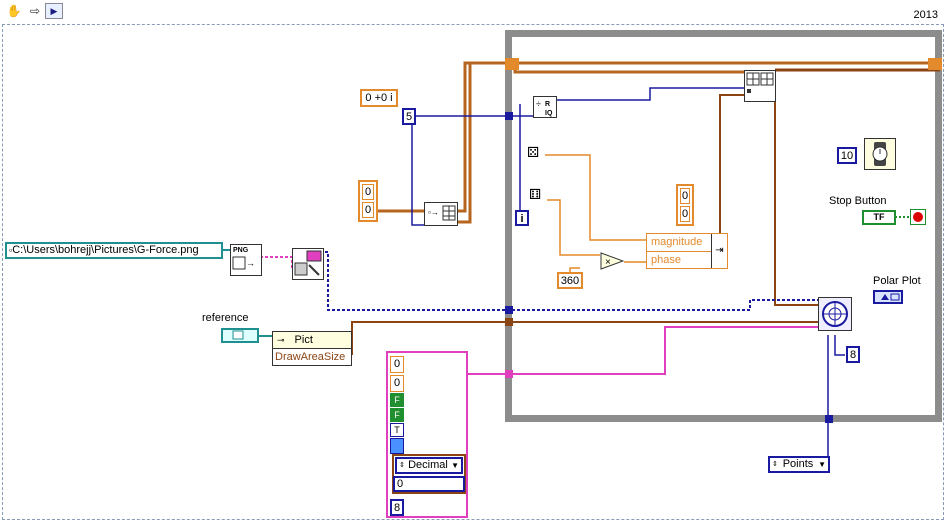 This screenshot has height=522, width=946. What do you see at coordinates (14, 11) in the screenshot?
I see `hand-icon: ✋` at bounding box center [14, 11].